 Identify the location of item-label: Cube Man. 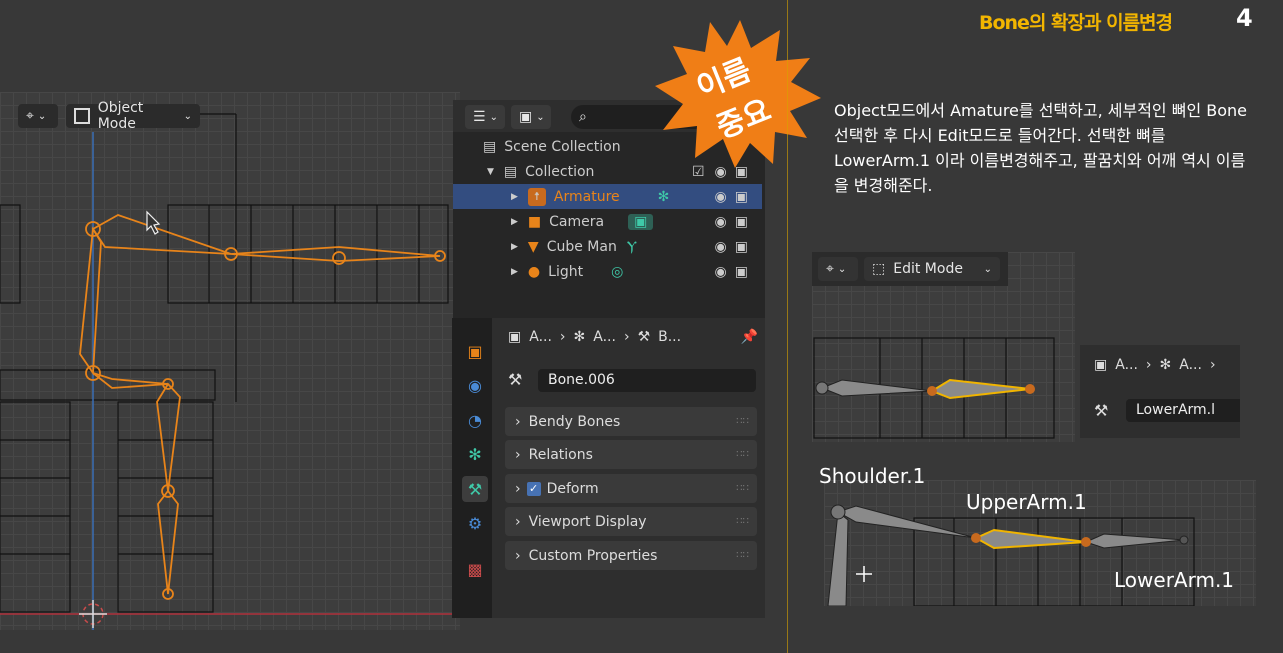
(581, 246).